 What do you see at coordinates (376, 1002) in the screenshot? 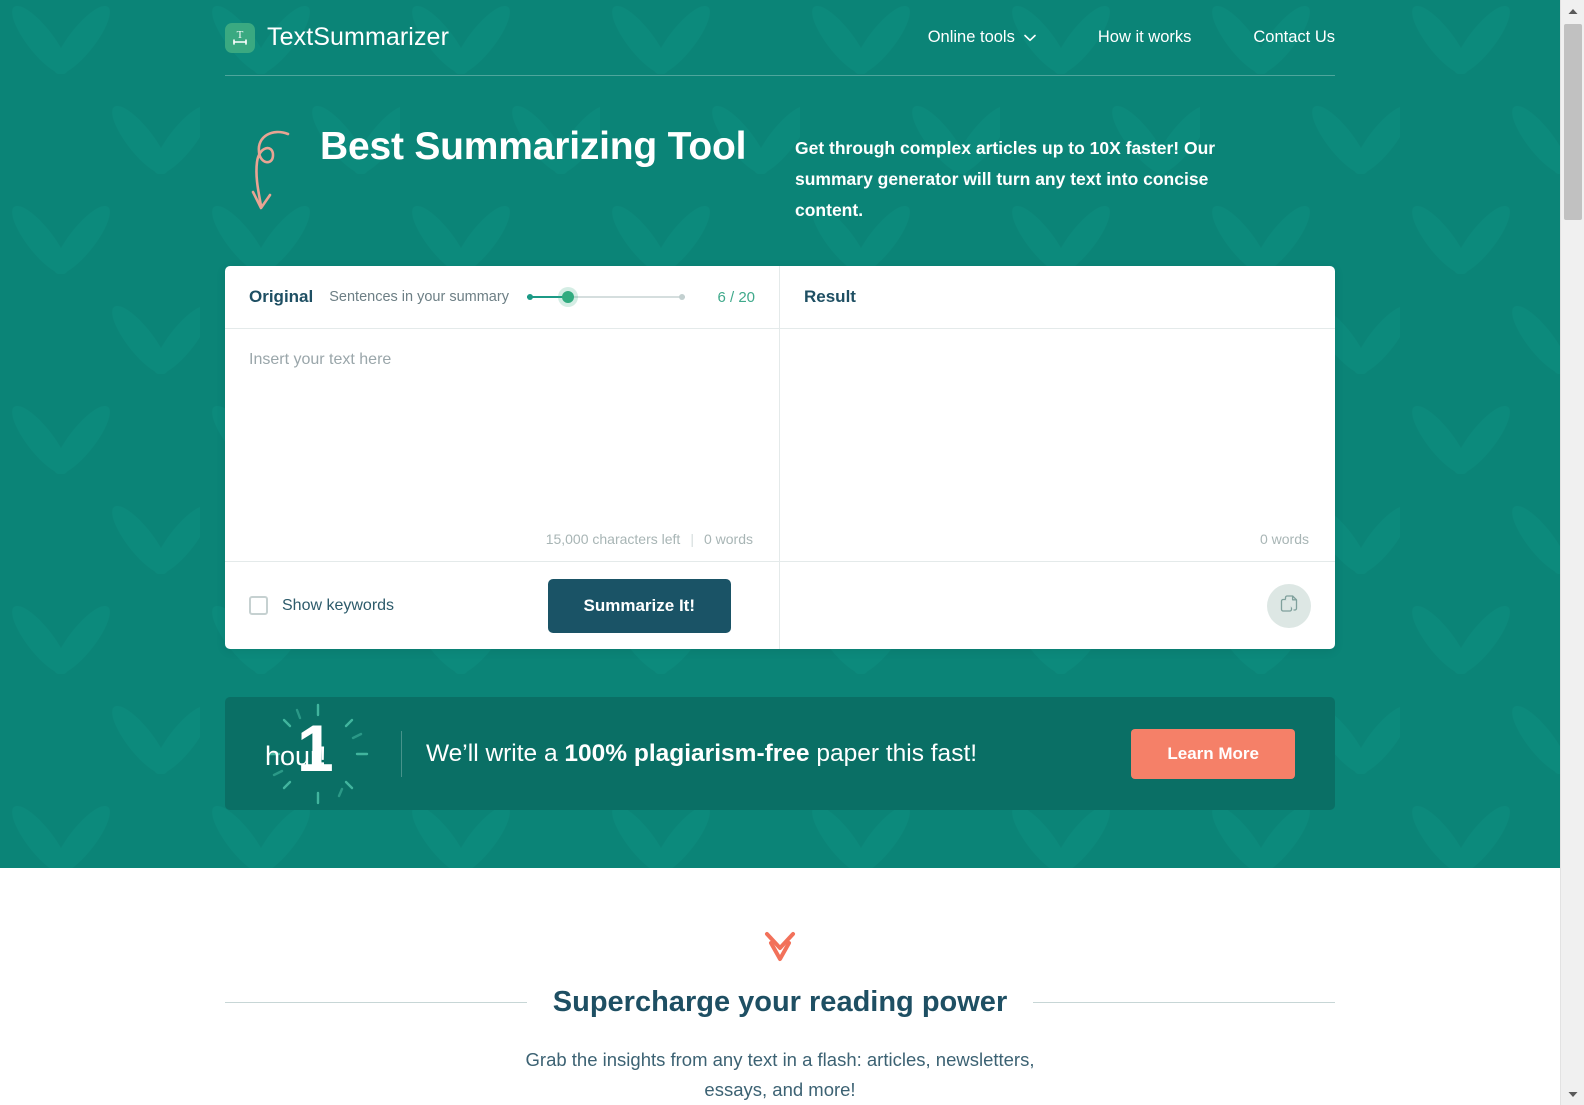
I see `divider-left` at bounding box center [376, 1002].